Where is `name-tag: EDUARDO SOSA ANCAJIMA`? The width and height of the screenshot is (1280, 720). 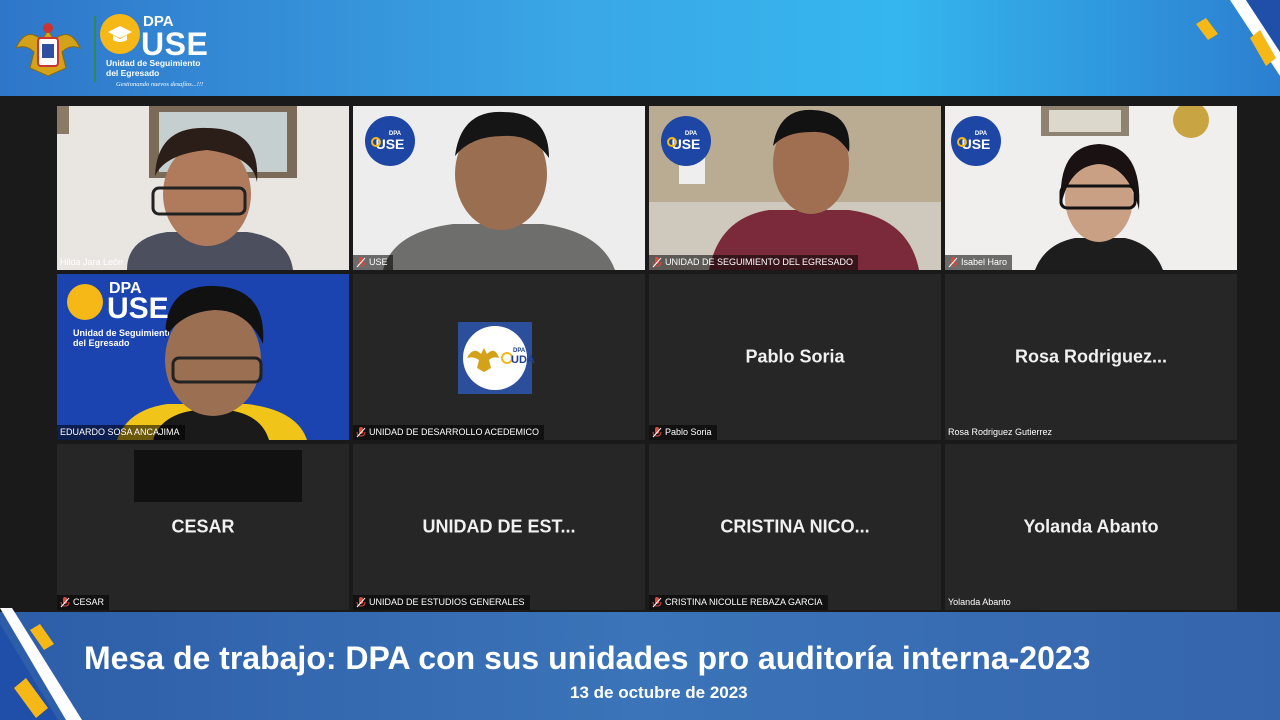 name-tag: EDUARDO SOSA ANCAJIMA is located at coordinates (121, 432).